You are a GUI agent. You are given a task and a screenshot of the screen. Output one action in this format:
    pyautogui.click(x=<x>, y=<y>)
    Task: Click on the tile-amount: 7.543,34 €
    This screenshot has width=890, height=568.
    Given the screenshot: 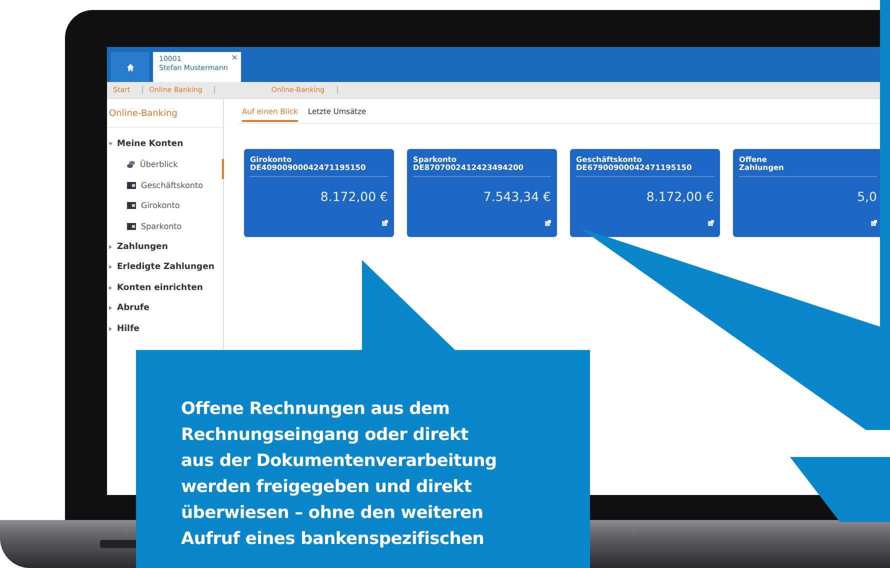 What is the action you would take?
    pyautogui.click(x=516, y=196)
    